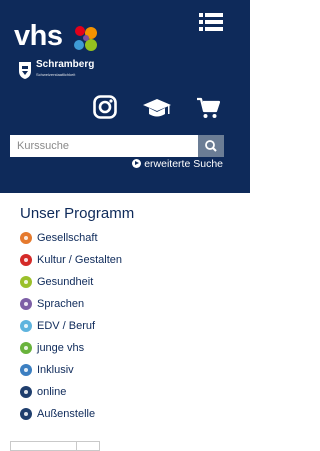 The height and width of the screenshot is (451, 320). I want to click on program-item-label: Gesellschaft, so click(67, 237).